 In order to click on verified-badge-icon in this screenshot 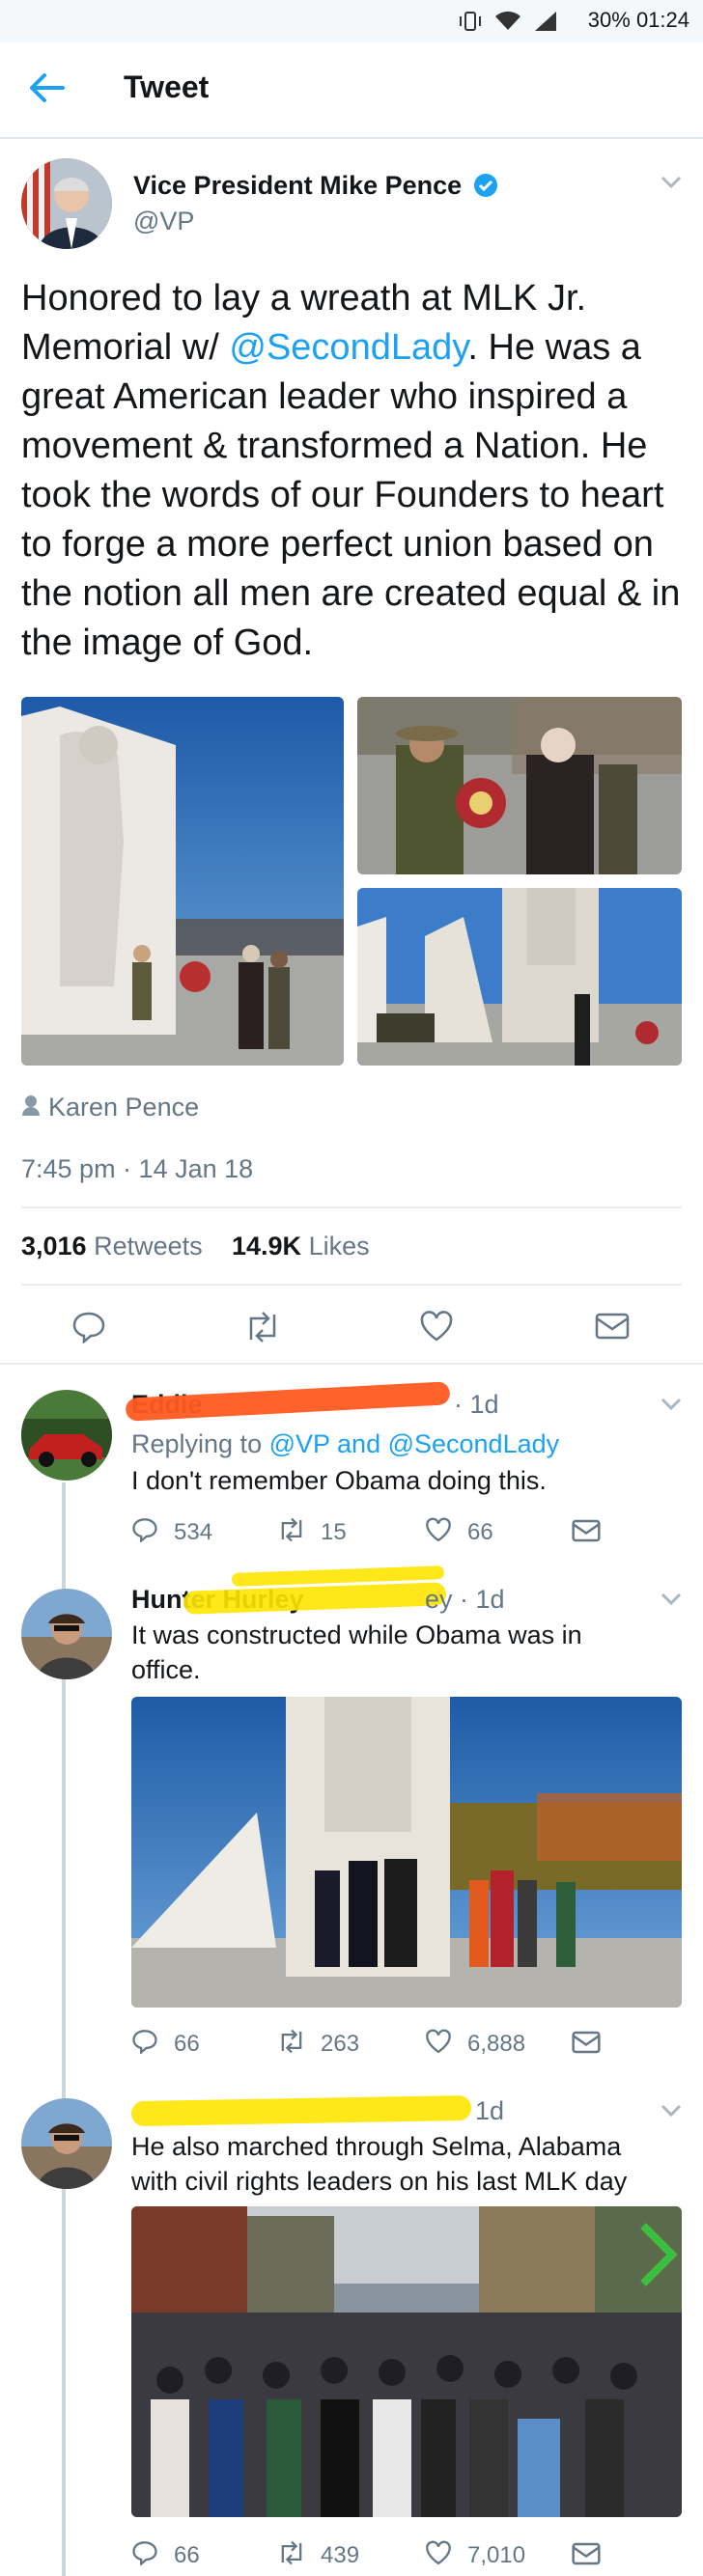, I will do `click(485, 185)`.